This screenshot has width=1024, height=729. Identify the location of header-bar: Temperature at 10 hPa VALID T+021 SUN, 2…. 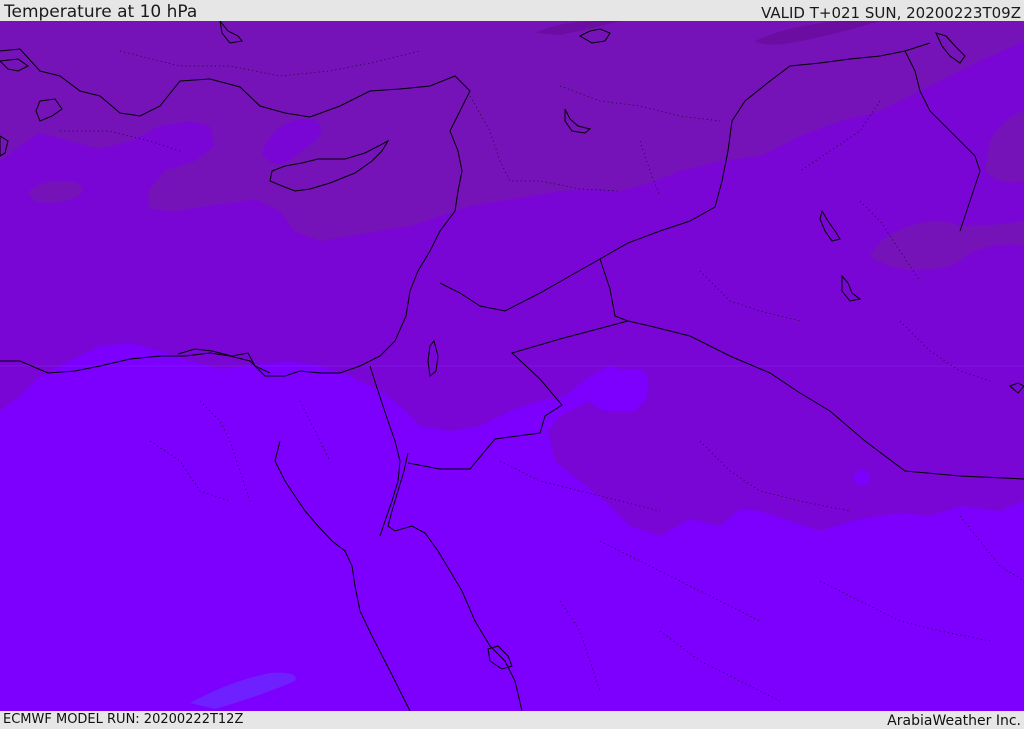
(512, 10).